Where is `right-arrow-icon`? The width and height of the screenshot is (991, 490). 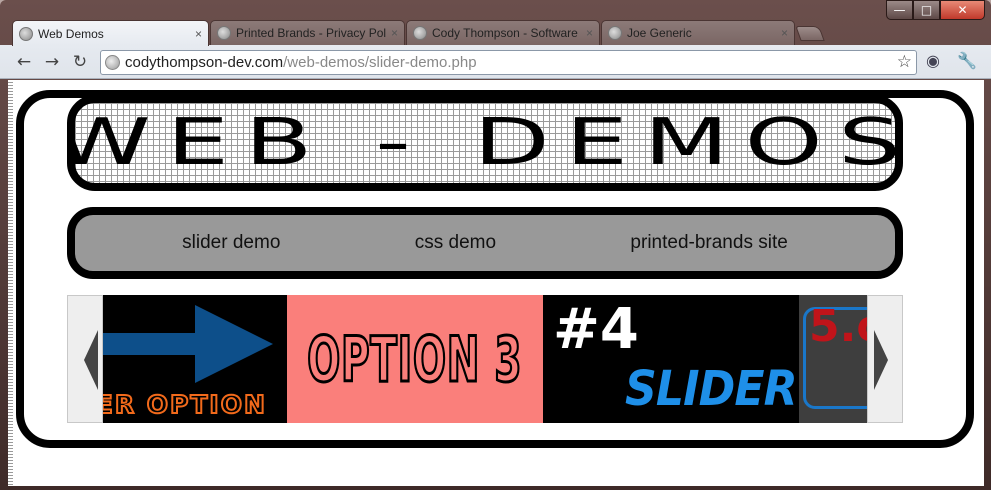 right-arrow-icon is located at coordinates (881, 360).